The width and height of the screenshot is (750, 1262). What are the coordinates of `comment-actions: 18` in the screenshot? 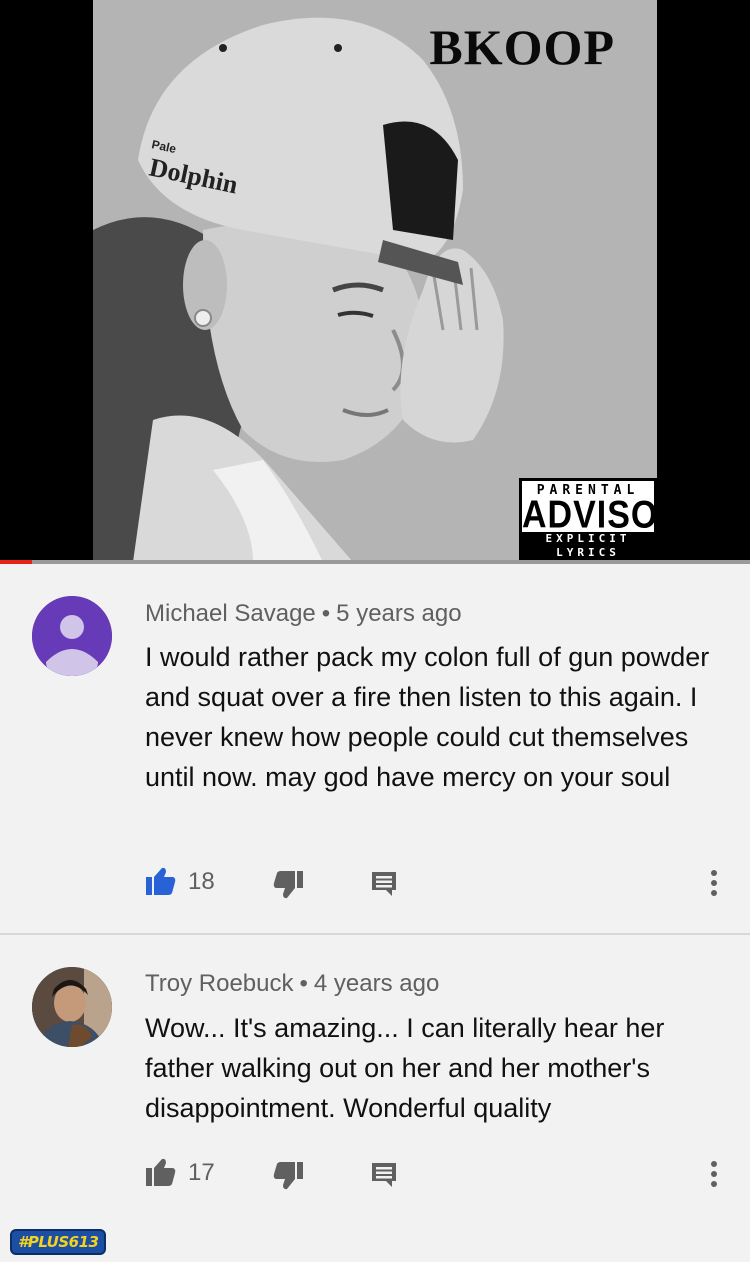 It's located at (375, 884).